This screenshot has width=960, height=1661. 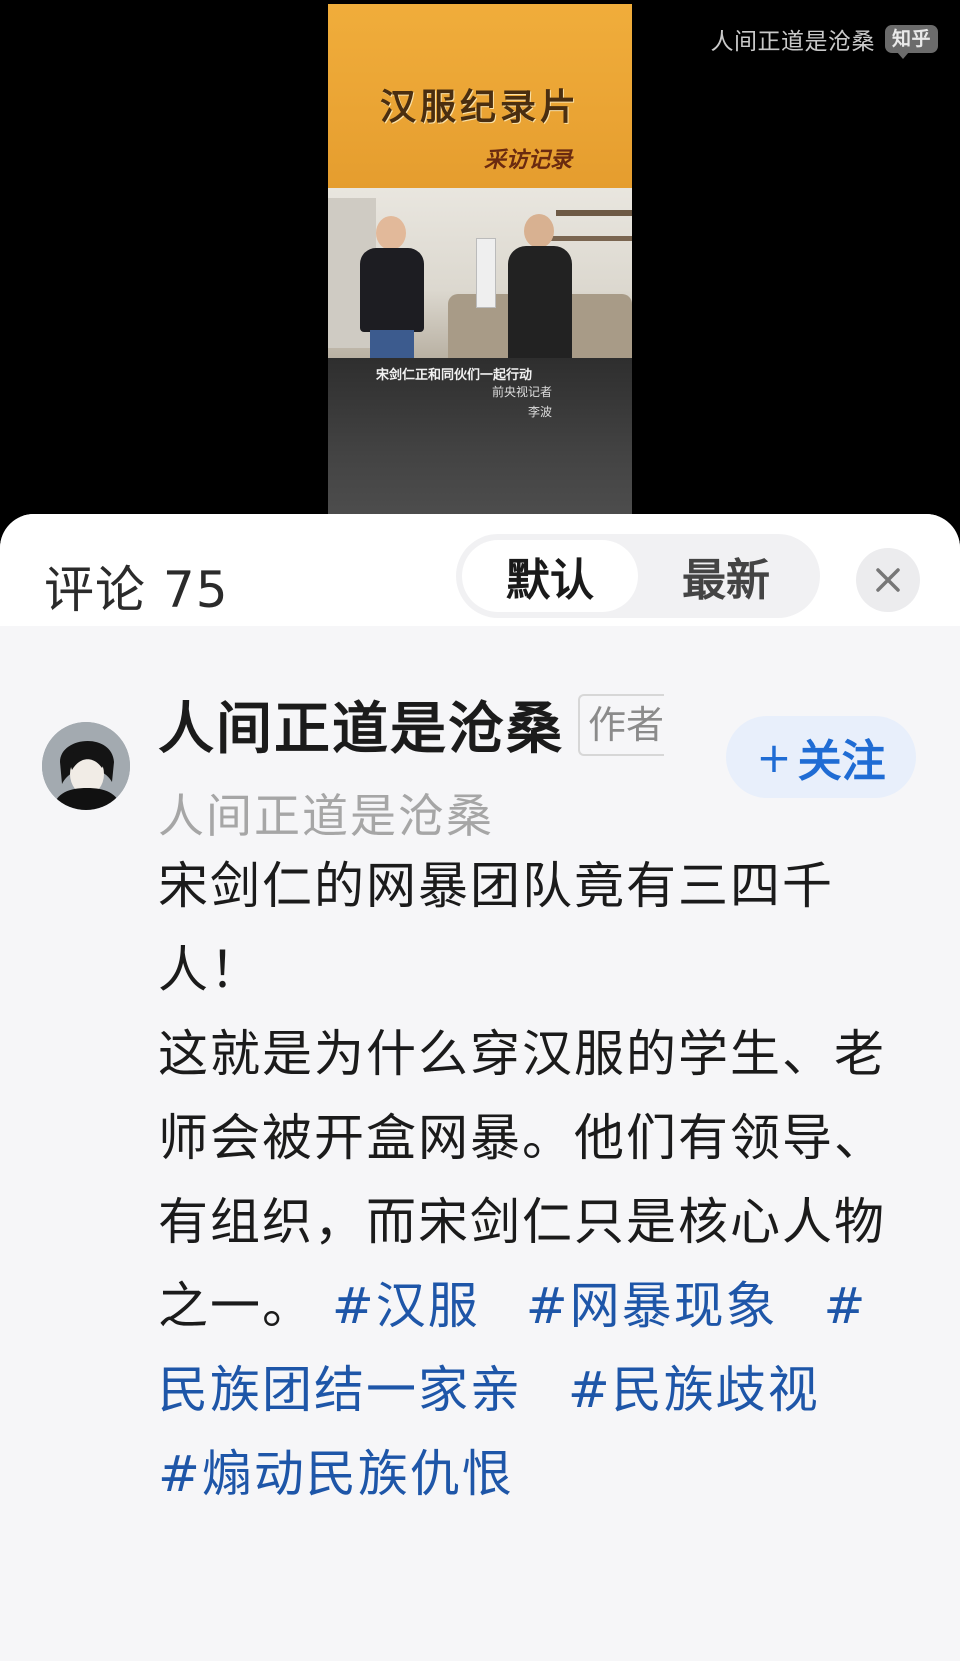 I want to click on close-icon, so click(x=888, y=580).